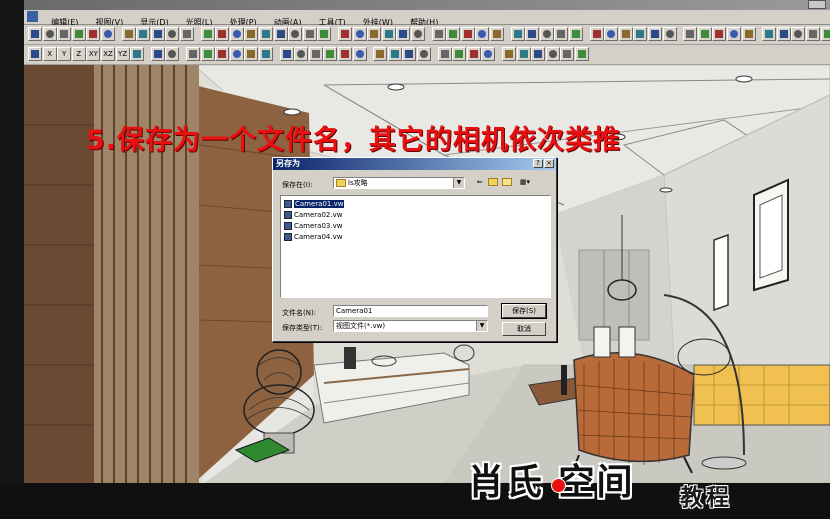 This screenshot has height=519, width=830. Describe the element at coordinates (399, 183) in the screenshot. I see `save-in-dropdown: ls攻略 ▼` at that location.